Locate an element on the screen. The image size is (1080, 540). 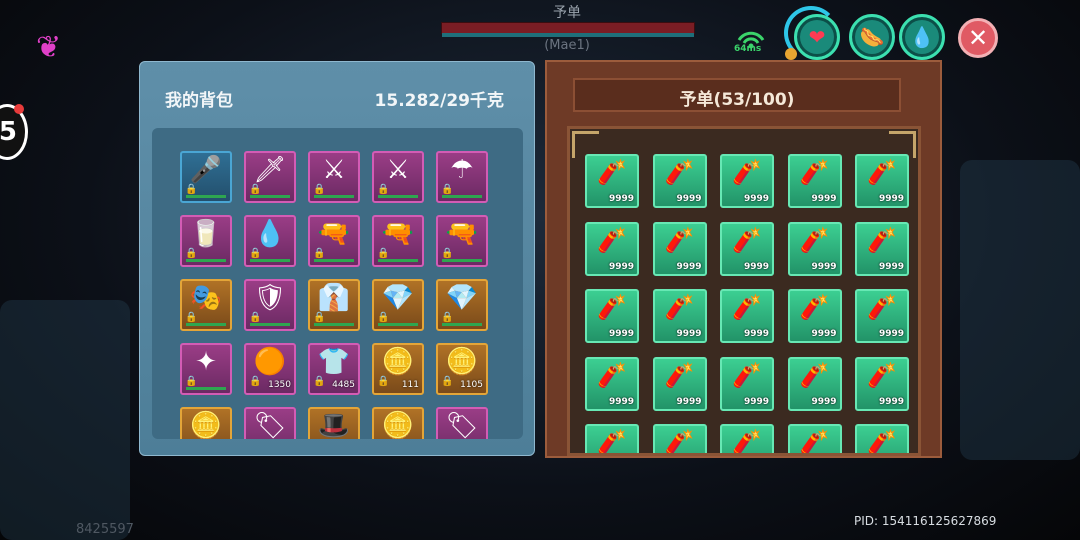
rifle-icon: 🔫 is located at coordinates (334, 234).